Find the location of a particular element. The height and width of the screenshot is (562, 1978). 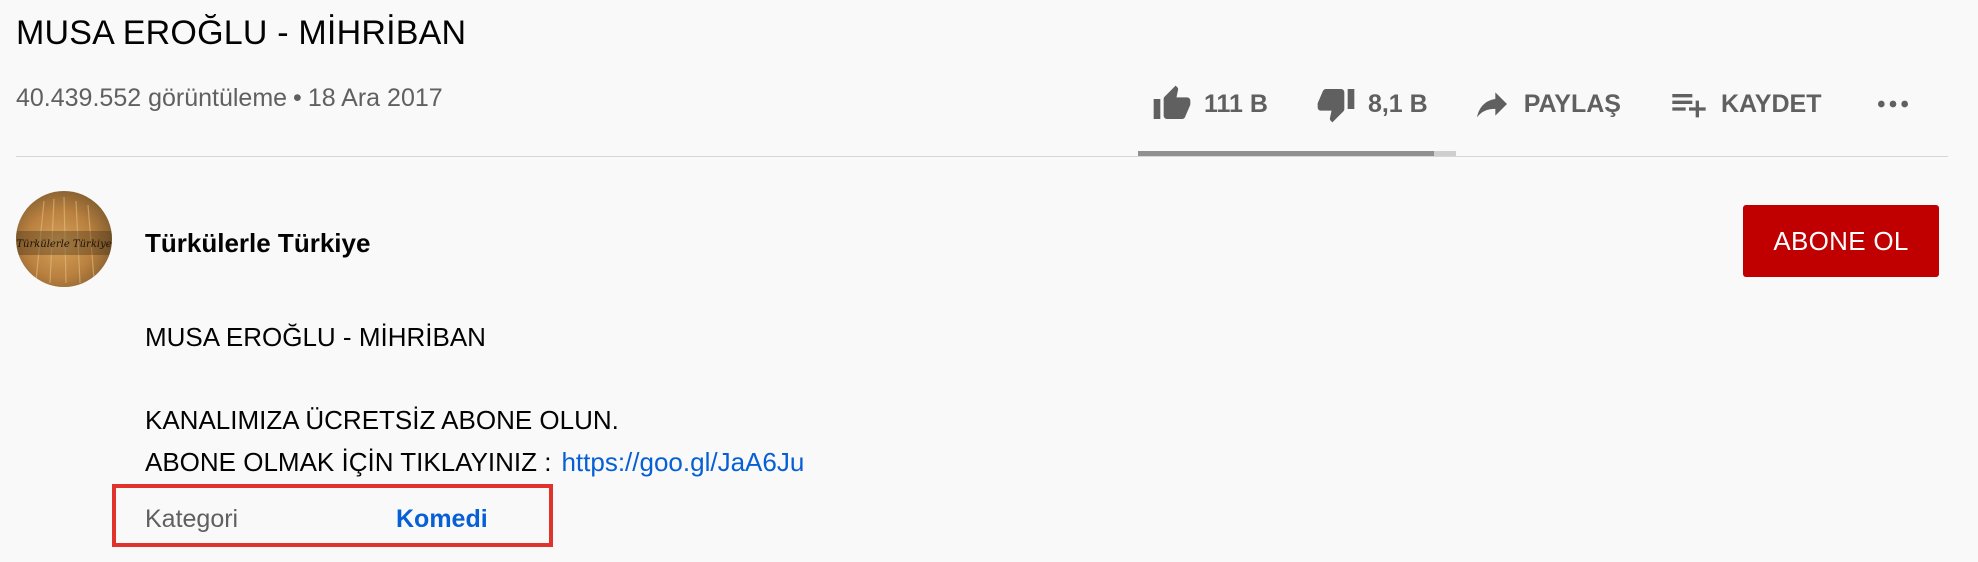

more-horiz-icon is located at coordinates (1893, 104).